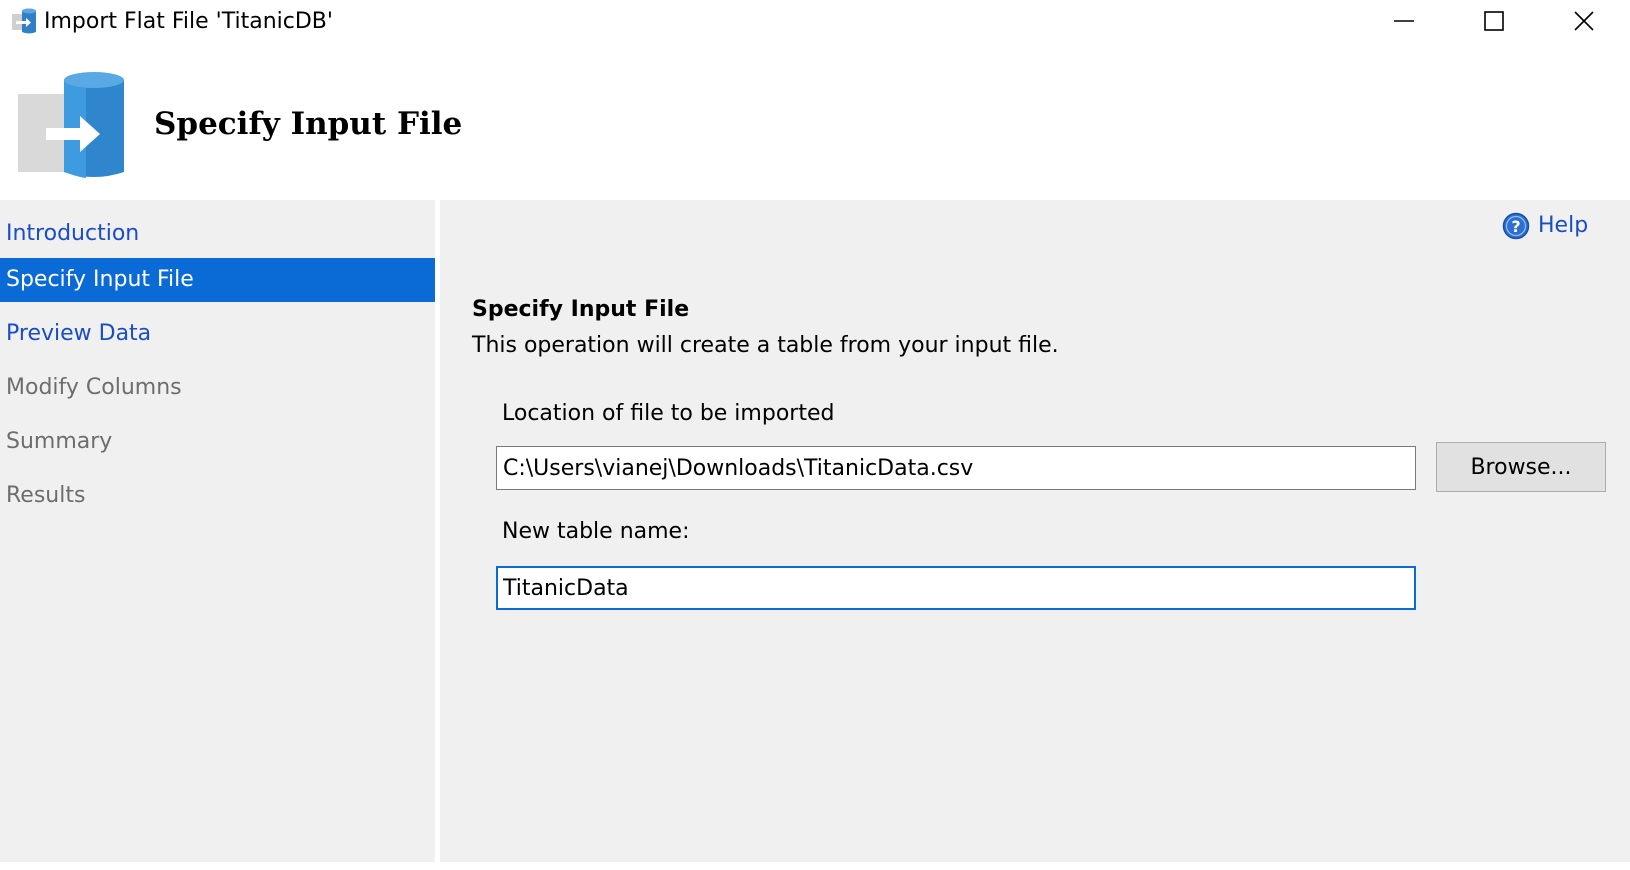 The image size is (1630, 870). What do you see at coordinates (46, 495) in the screenshot?
I see `sidebar-item-results: Results` at bounding box center [46, 495].